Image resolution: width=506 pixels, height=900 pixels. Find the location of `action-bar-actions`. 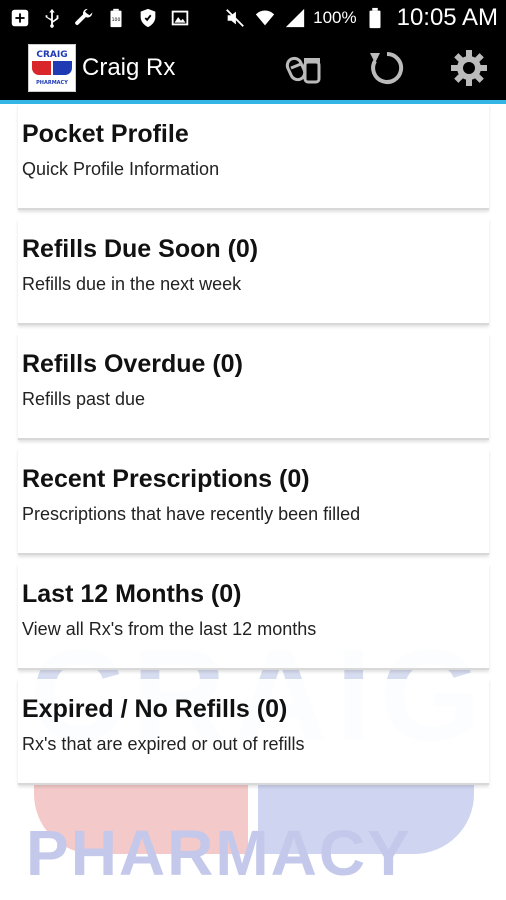

action-bar-actions is located at coordinates (387, 68).